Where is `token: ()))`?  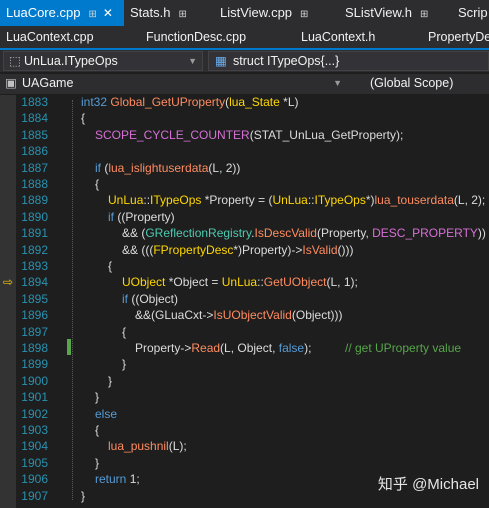 token: ())) is located at coordinates (345, 249).